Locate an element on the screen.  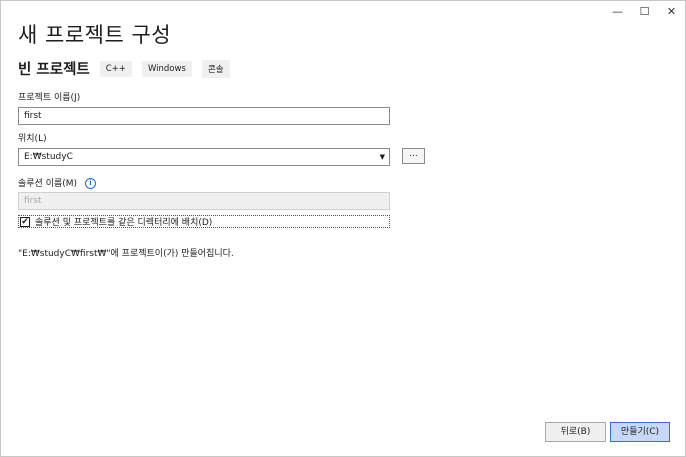
create-button: 만들기(C) is located at coordinates (640, 432).